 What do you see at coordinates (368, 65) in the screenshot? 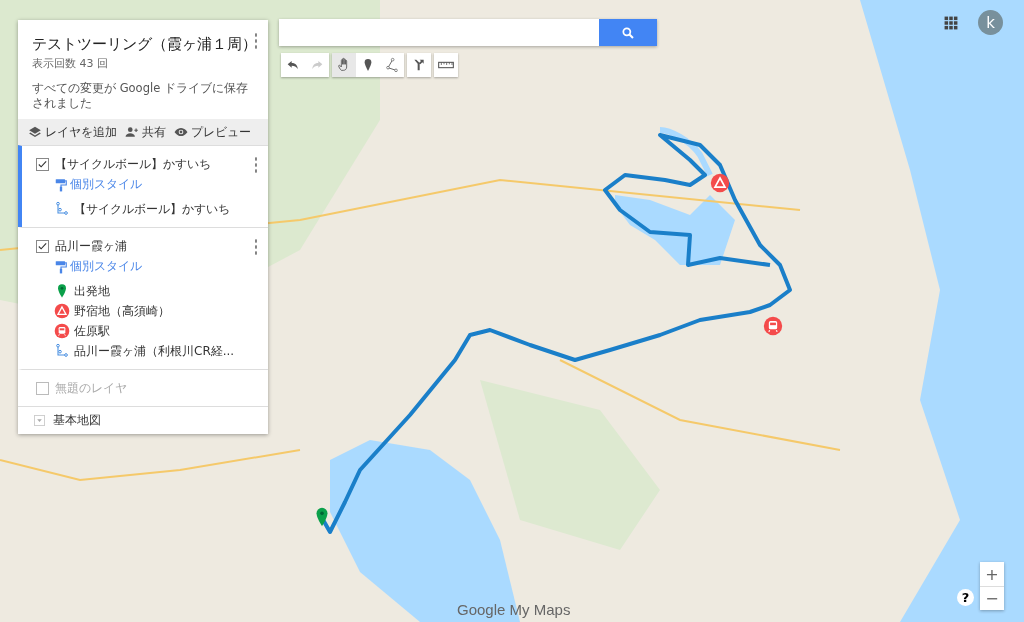
I see `marker-button` at bounding box center [368, 65].